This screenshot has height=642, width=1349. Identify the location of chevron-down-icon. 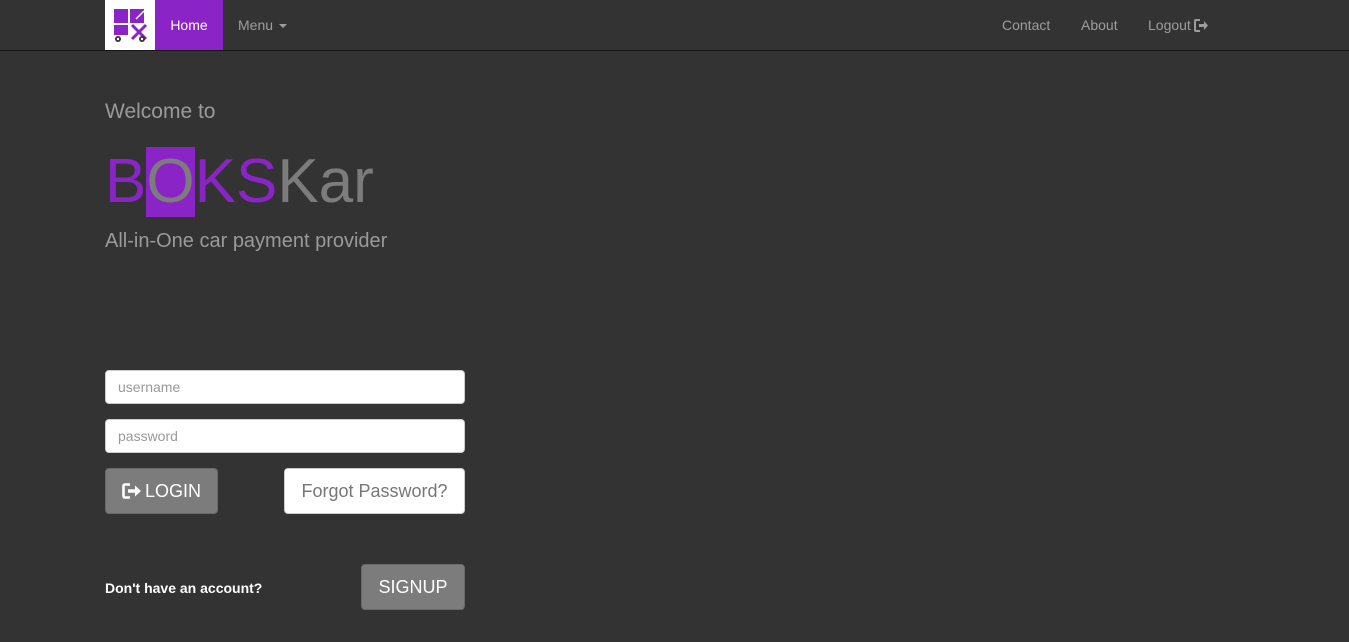
(283, 26).